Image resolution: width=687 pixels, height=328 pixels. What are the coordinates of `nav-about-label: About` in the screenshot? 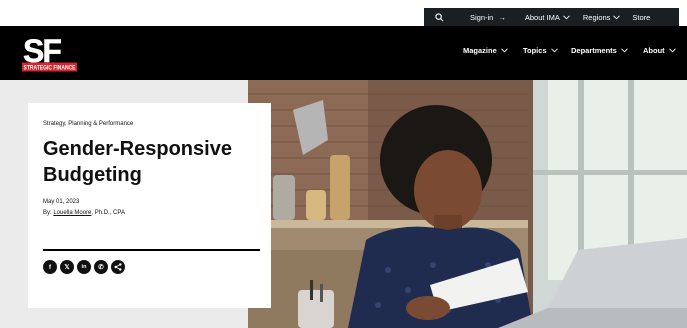 It's located at (654, 50).